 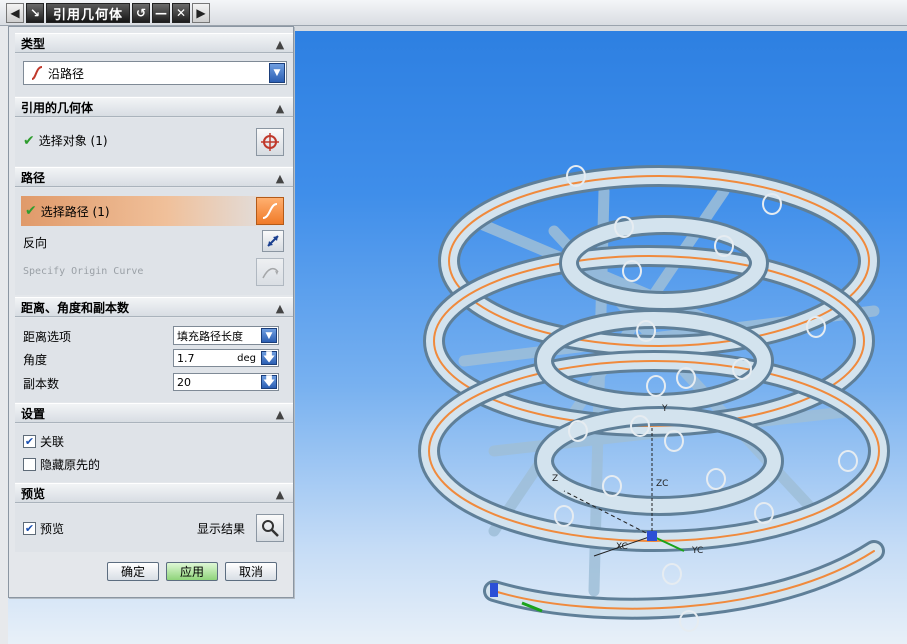 What do you see at coordinates (73, 141) in the screenshot?
I see `select-object-label: 选择对象 (1)` at bounding box center [73, 141].